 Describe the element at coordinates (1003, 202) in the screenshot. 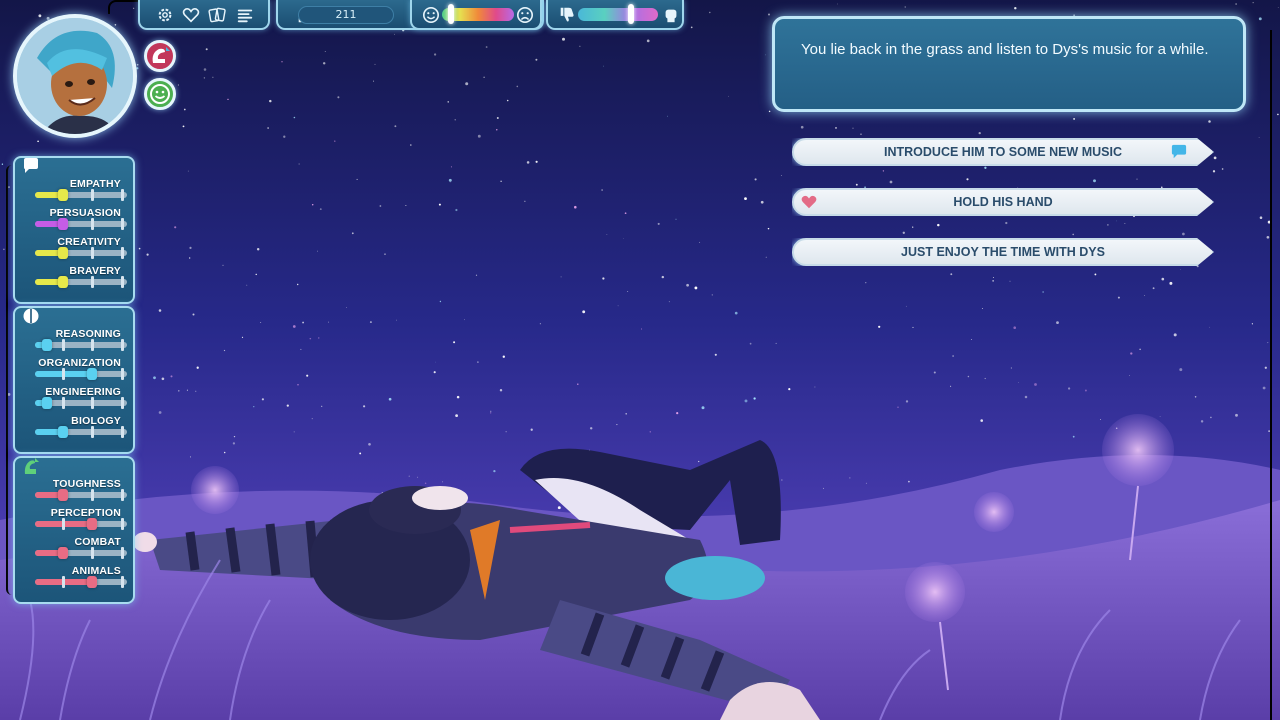

I see `choice-button: HOLD HIS HAND` at that location.